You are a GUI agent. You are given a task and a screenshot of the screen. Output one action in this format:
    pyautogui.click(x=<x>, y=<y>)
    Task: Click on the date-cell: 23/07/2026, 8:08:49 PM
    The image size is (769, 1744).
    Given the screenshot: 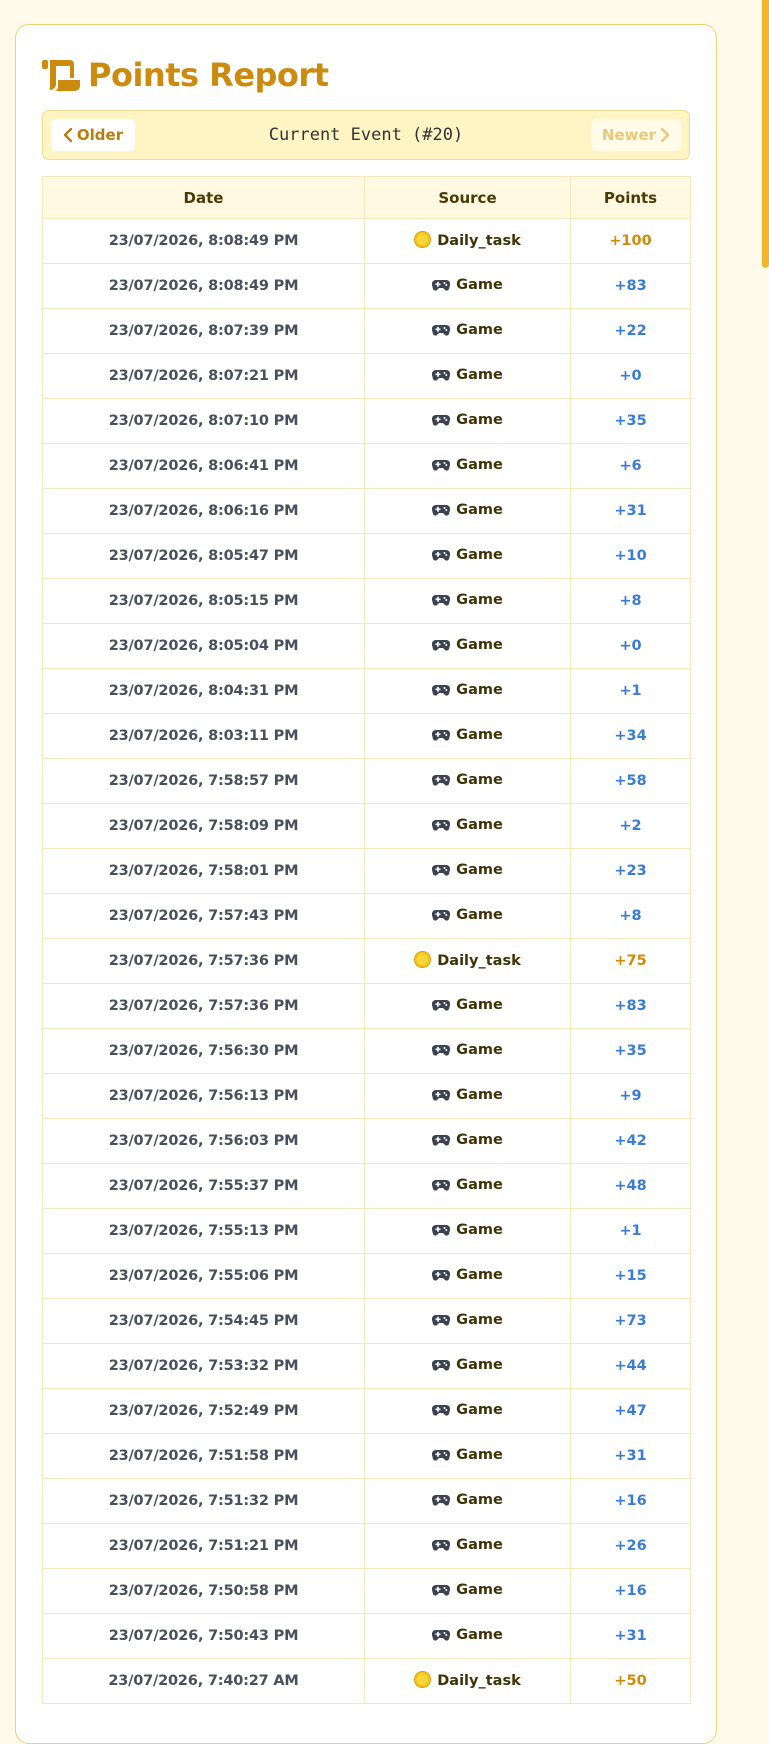 What is the action you would take?
    pyautogui.click(x=203, y=286)
    